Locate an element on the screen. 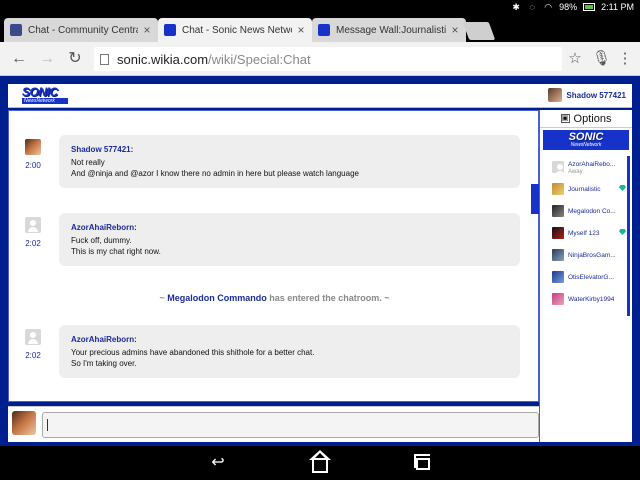 The width and height of the screenshot is (640, 480). chat-input-row is located at coordinates (273, 424).